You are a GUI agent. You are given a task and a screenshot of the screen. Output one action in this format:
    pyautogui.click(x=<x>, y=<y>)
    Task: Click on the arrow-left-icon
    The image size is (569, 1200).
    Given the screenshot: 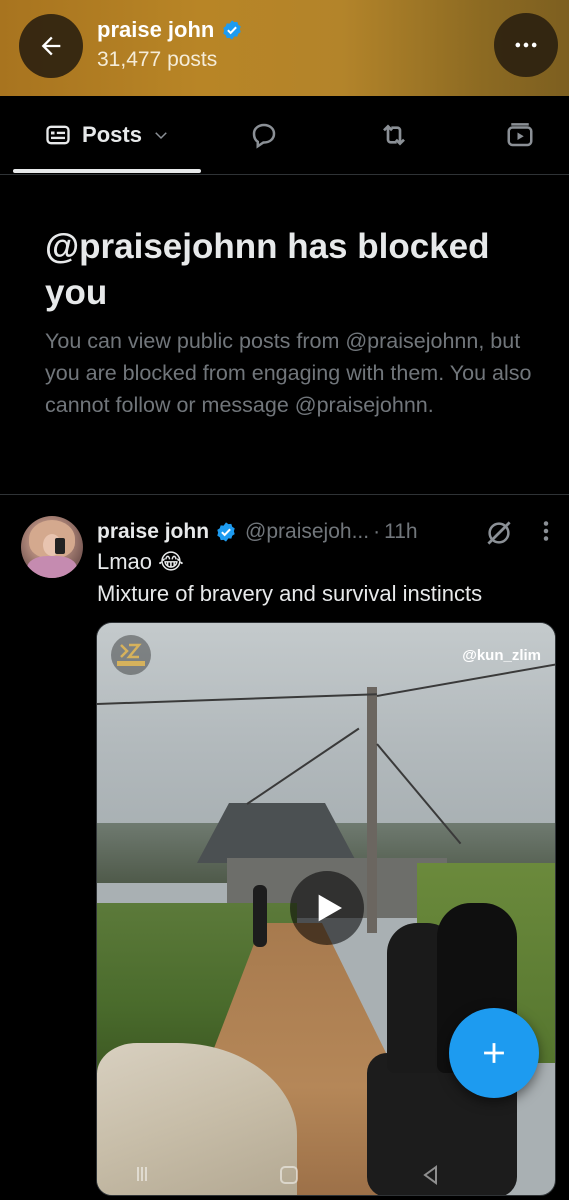 What is the action you would take?
    pyautogui.click(x=51, y=46)
    